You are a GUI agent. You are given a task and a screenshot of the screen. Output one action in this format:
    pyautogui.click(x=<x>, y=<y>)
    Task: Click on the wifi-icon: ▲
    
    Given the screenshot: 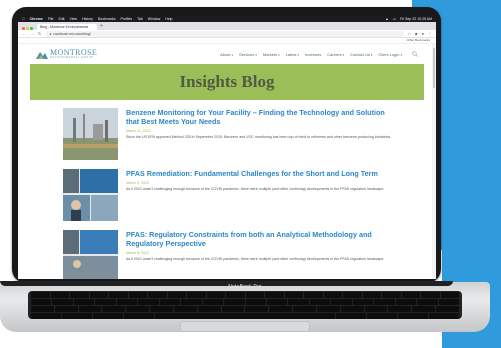 What is the action you would take?
    pyautogui.click(x=386, y=19)
    